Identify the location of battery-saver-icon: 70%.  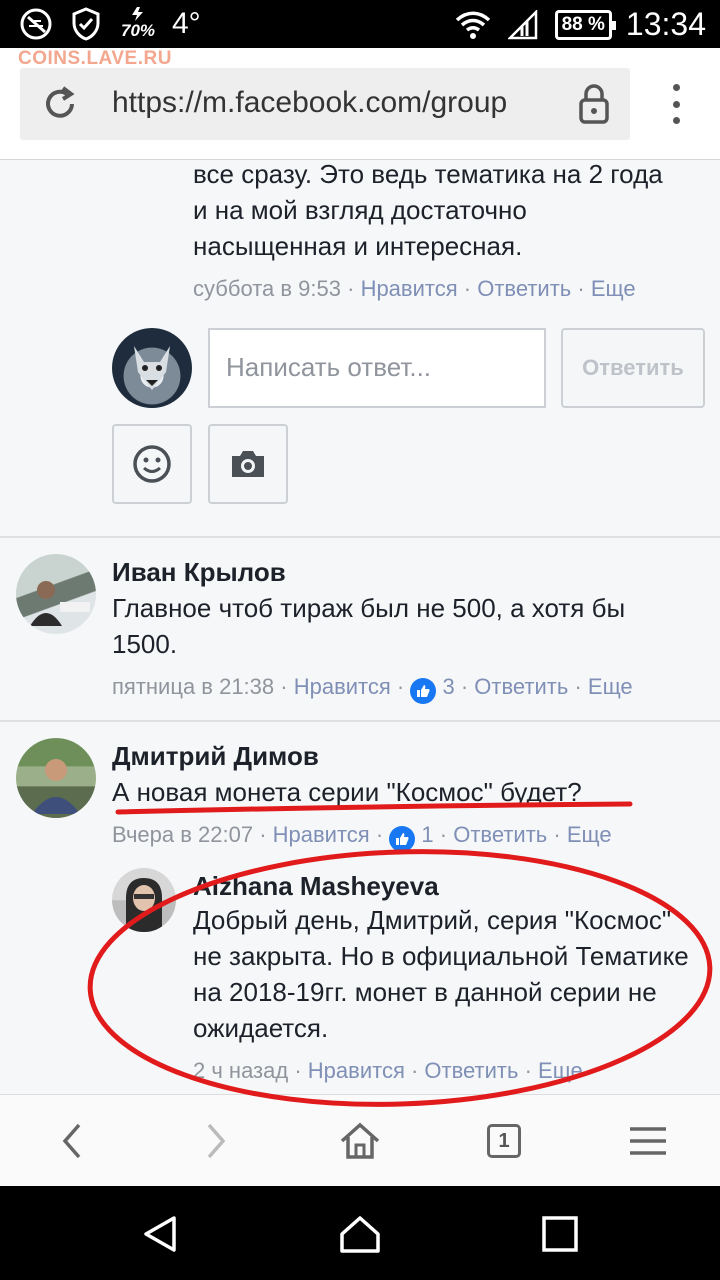
(138, 24).